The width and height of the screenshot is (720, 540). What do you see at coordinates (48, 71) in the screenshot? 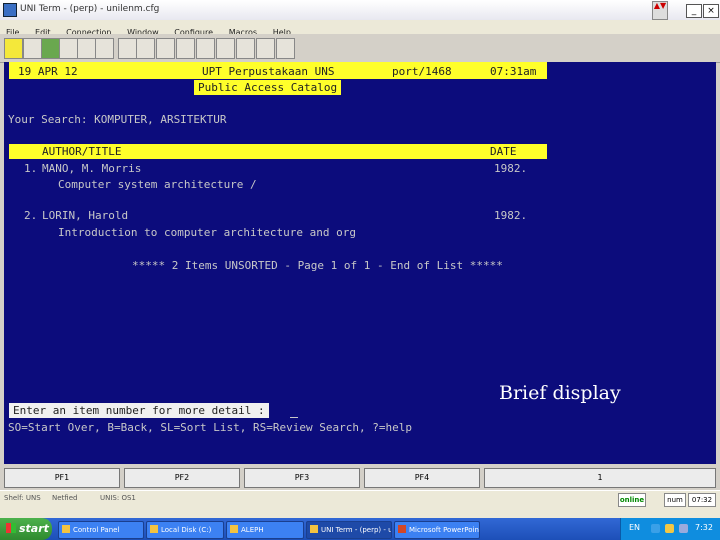
I see `header-date: 19 APR 12` at bounding box center [48, 71].